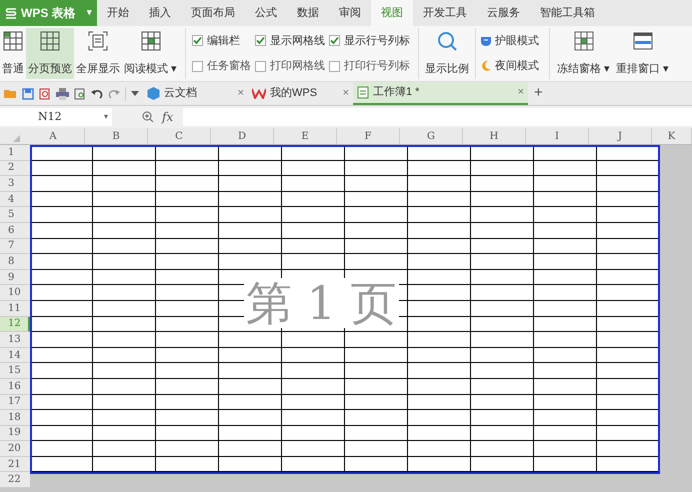 Image resolution: width=692 pixels, height=492 pixels. What do you see at coordinates (48, 13) in the screenshot?
I see `app-title: WPS 表格` at bounding box center [48, 13].